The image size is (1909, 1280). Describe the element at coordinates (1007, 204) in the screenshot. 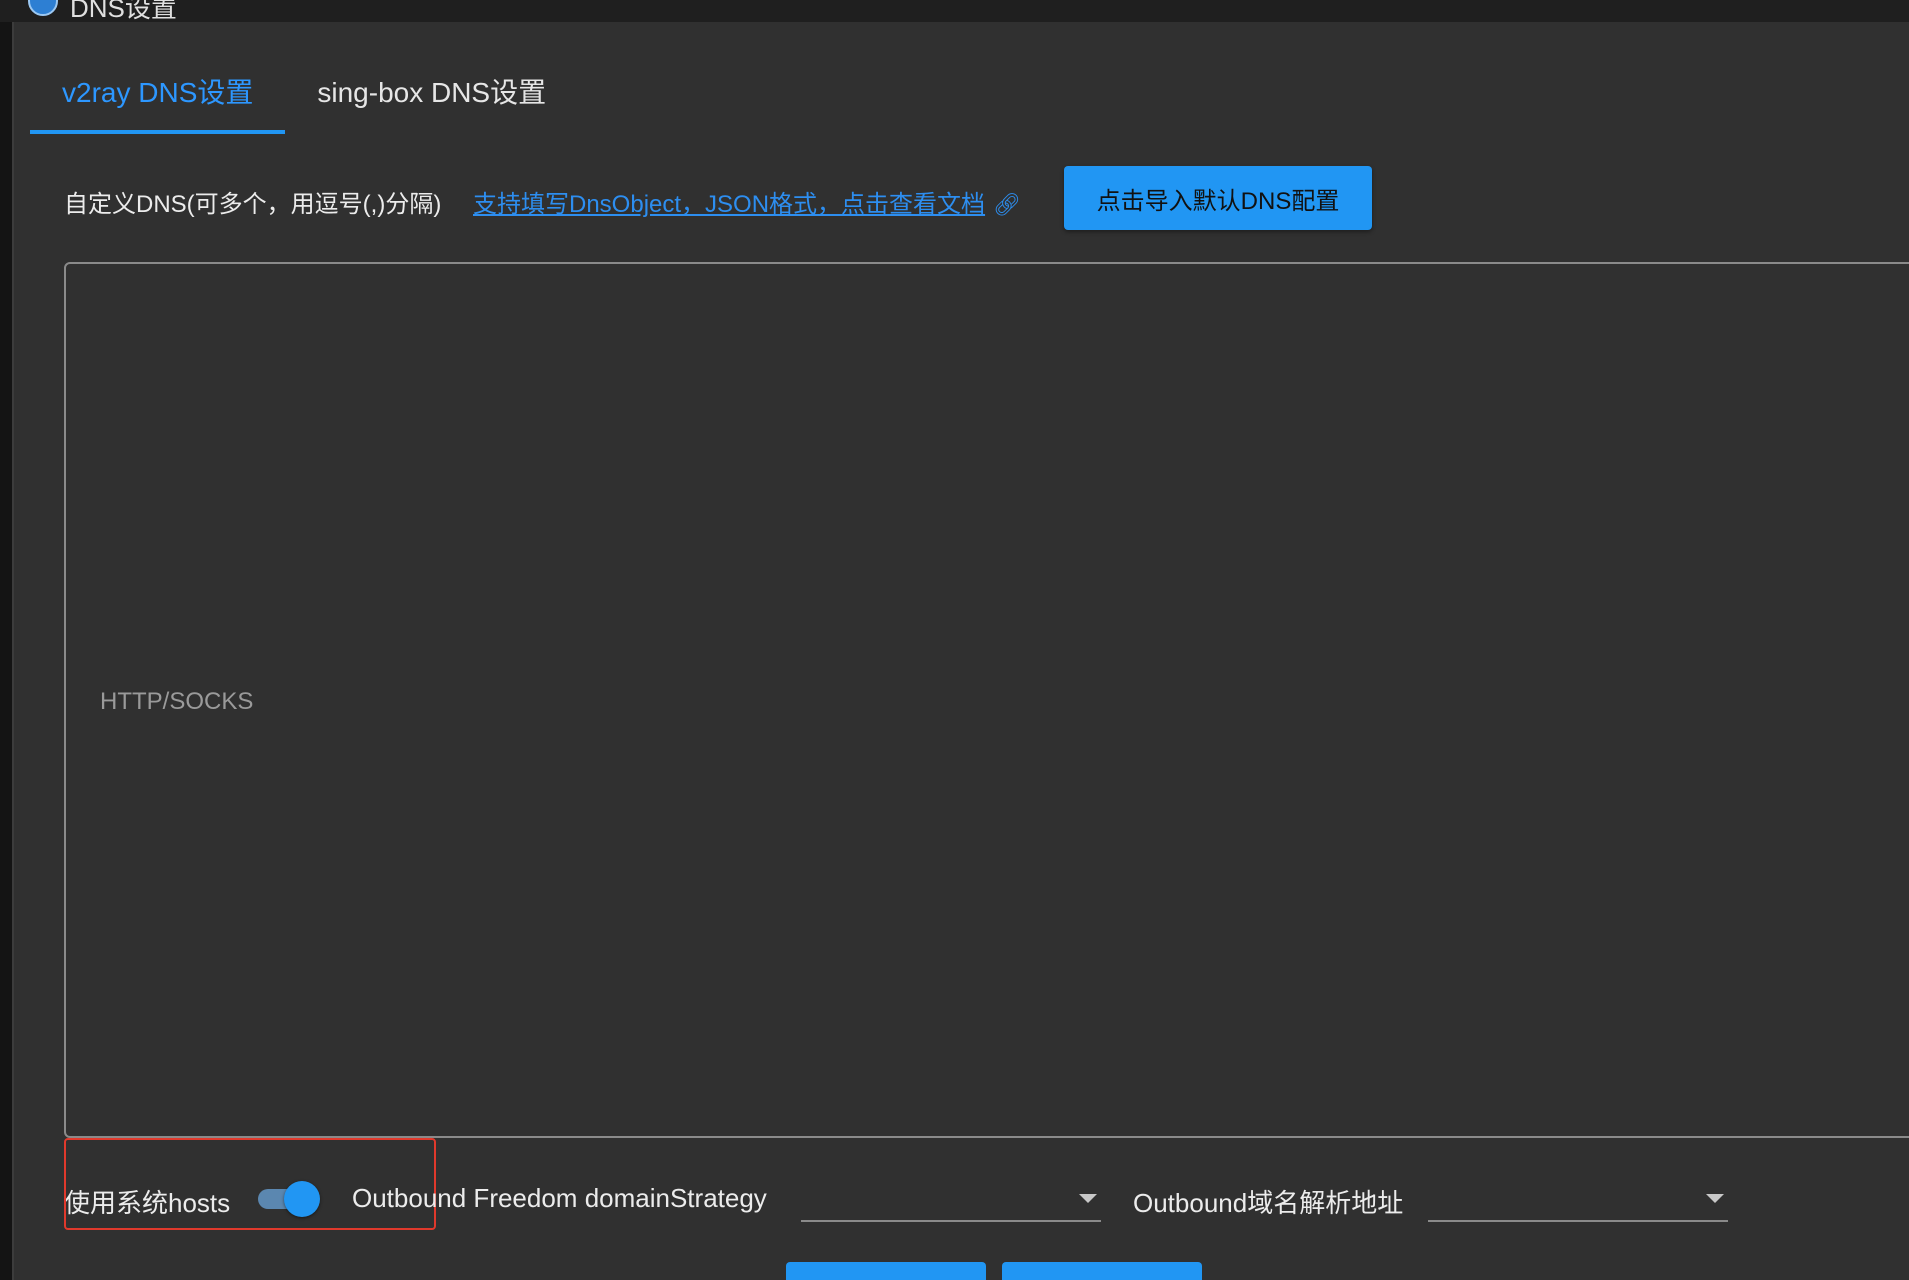

I see `link-icon: 🔗︎` at that location.